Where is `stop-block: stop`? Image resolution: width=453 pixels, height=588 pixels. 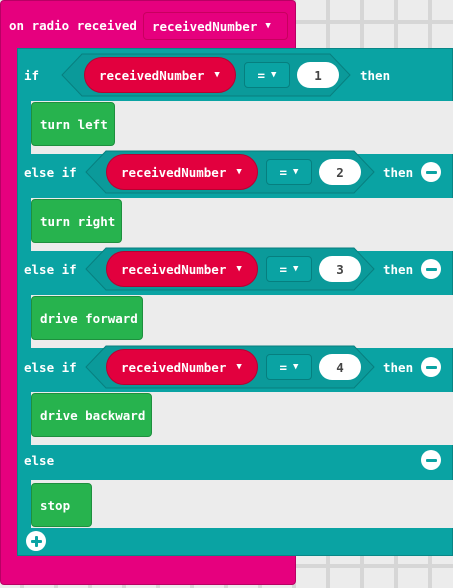
stop-block: stop is located at coordinates (61, 505).